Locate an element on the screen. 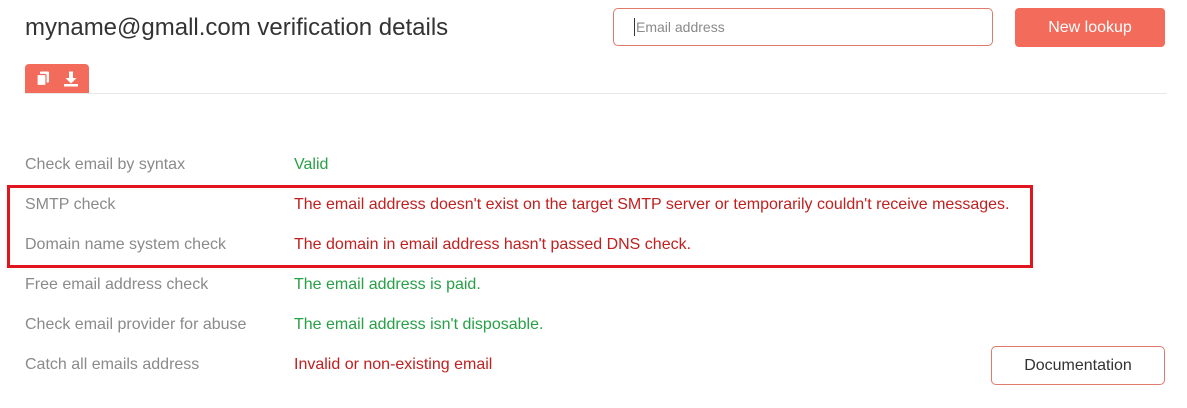  result-label: Catch all emails address is located at coordinates (112, 364).